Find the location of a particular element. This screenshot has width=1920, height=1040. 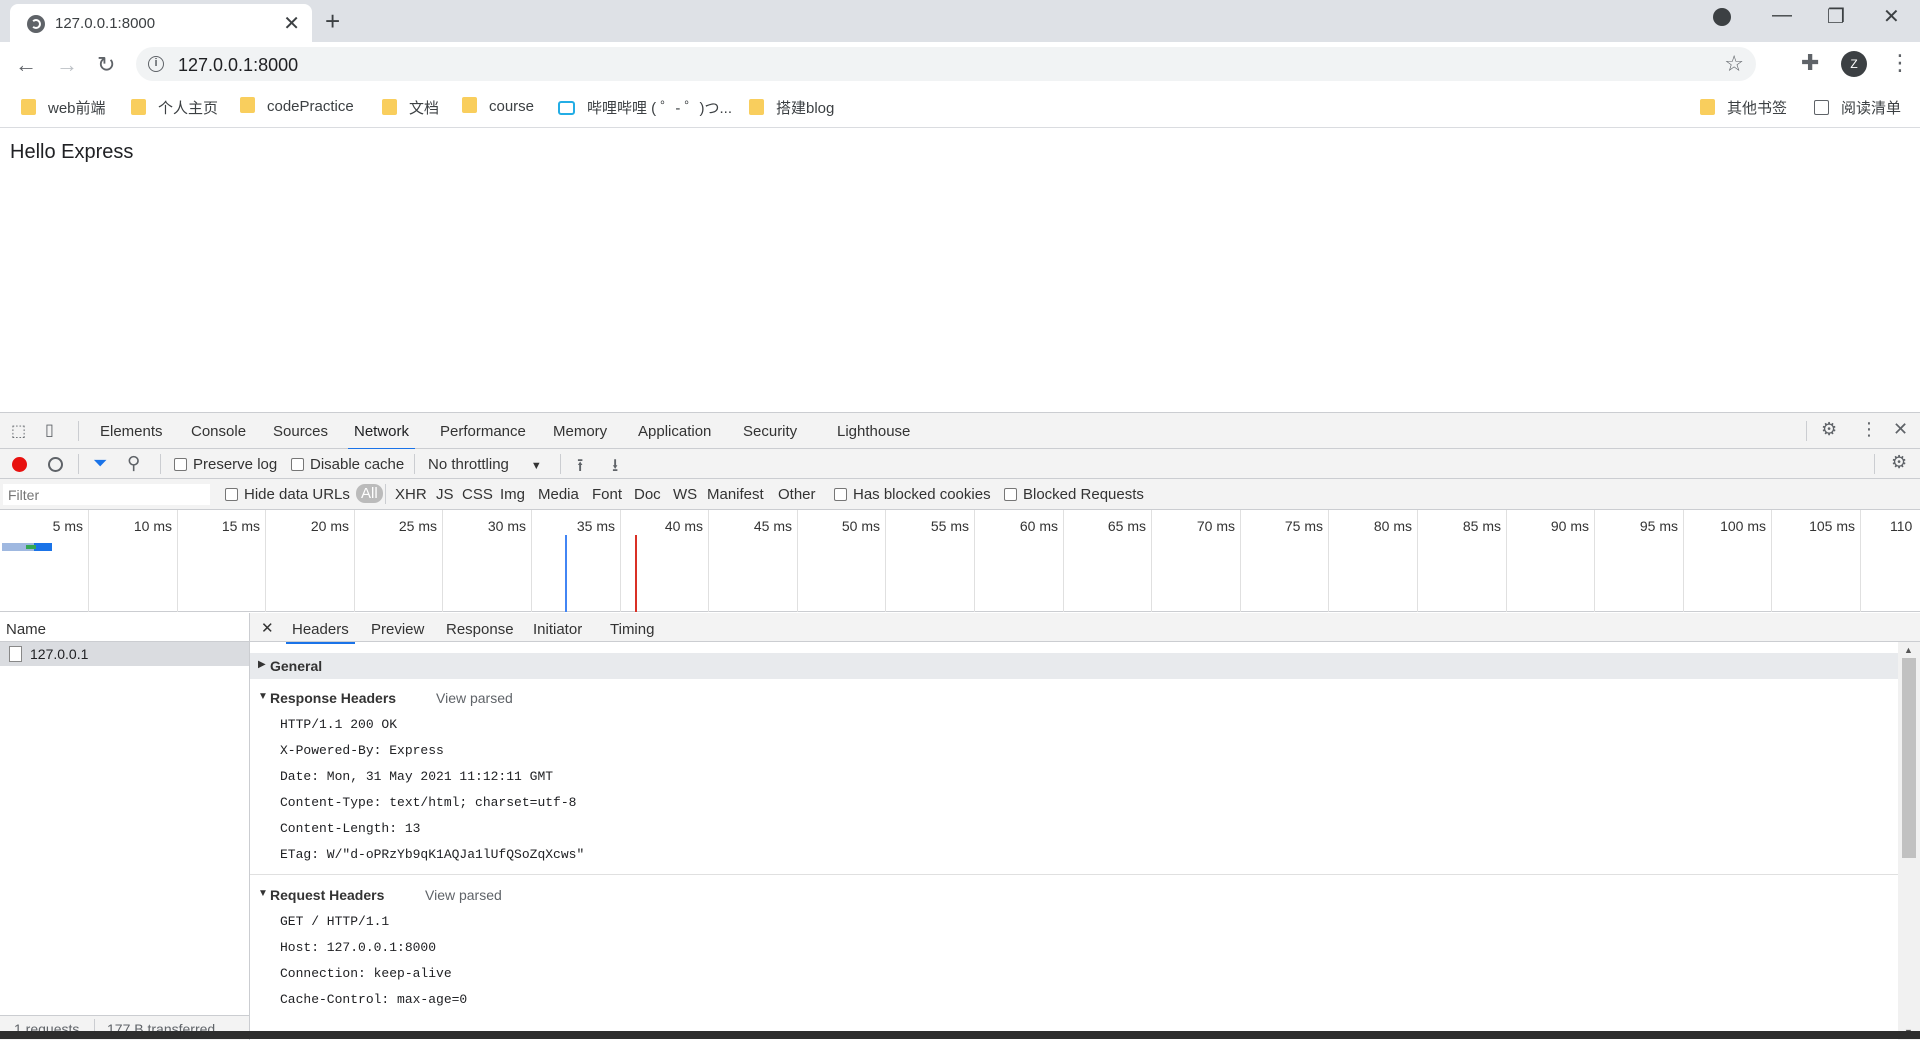

filter-input is located at coordinates (106, 494).